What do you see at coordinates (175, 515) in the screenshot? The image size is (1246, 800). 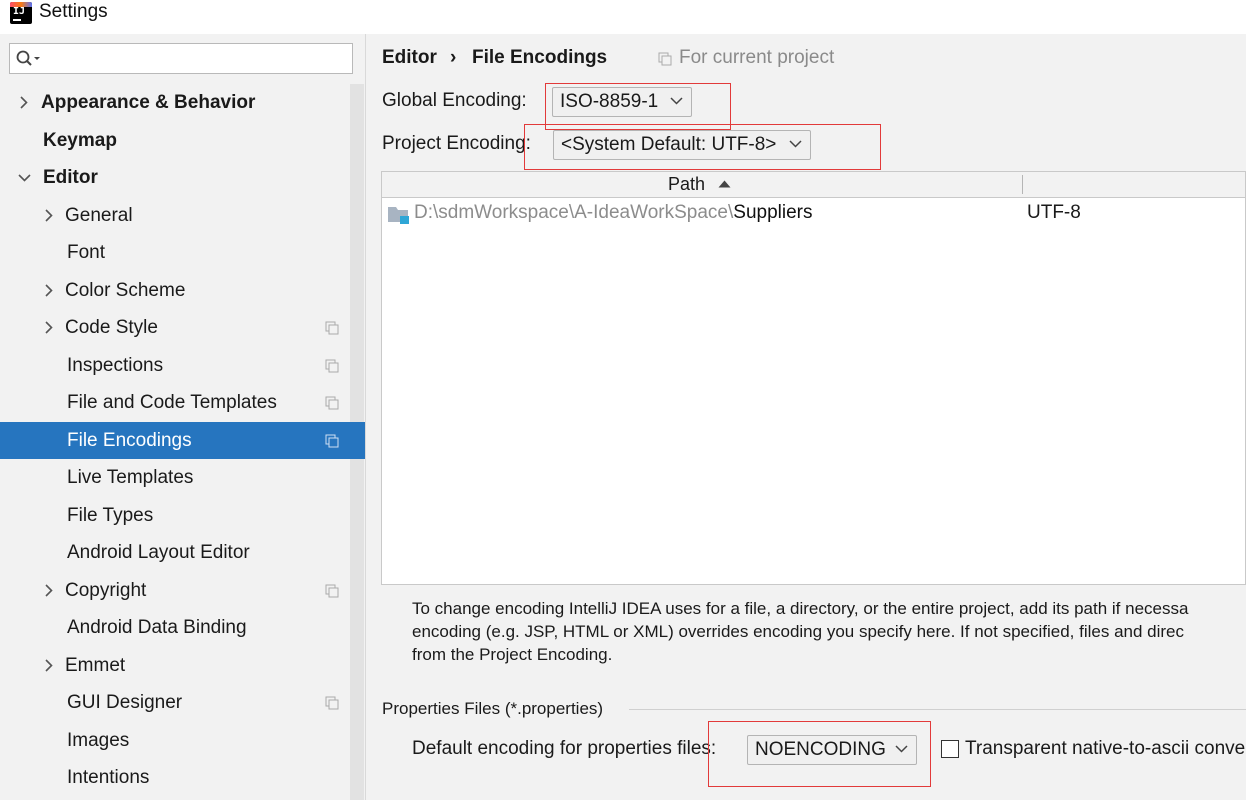 I see `sidebar-item-file-types: File Types` at bounding box center [175, 515].